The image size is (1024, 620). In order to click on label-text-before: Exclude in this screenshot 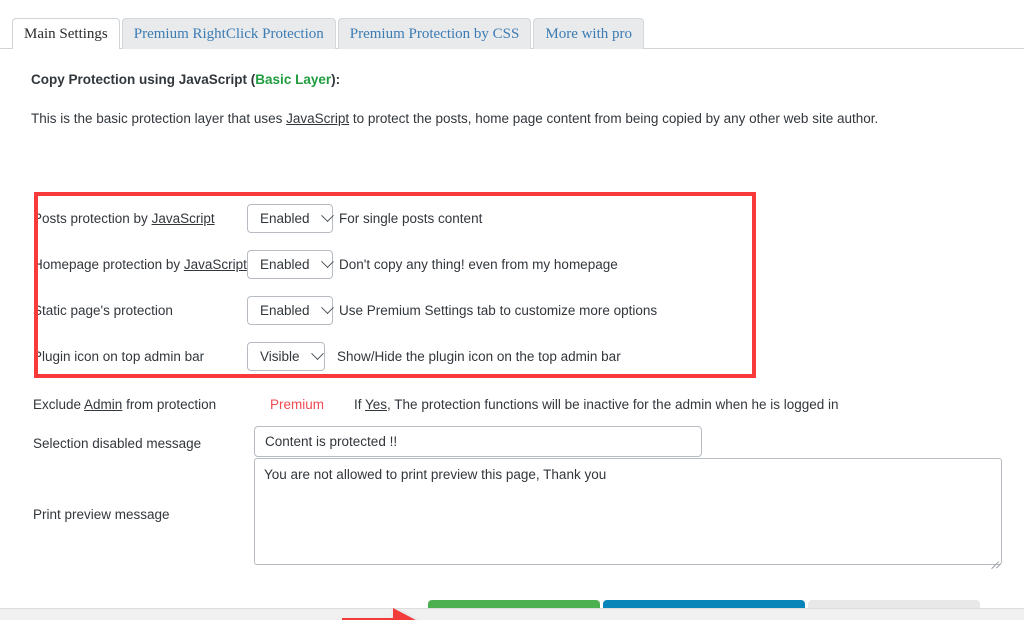, I will do `click(59, 404)`.